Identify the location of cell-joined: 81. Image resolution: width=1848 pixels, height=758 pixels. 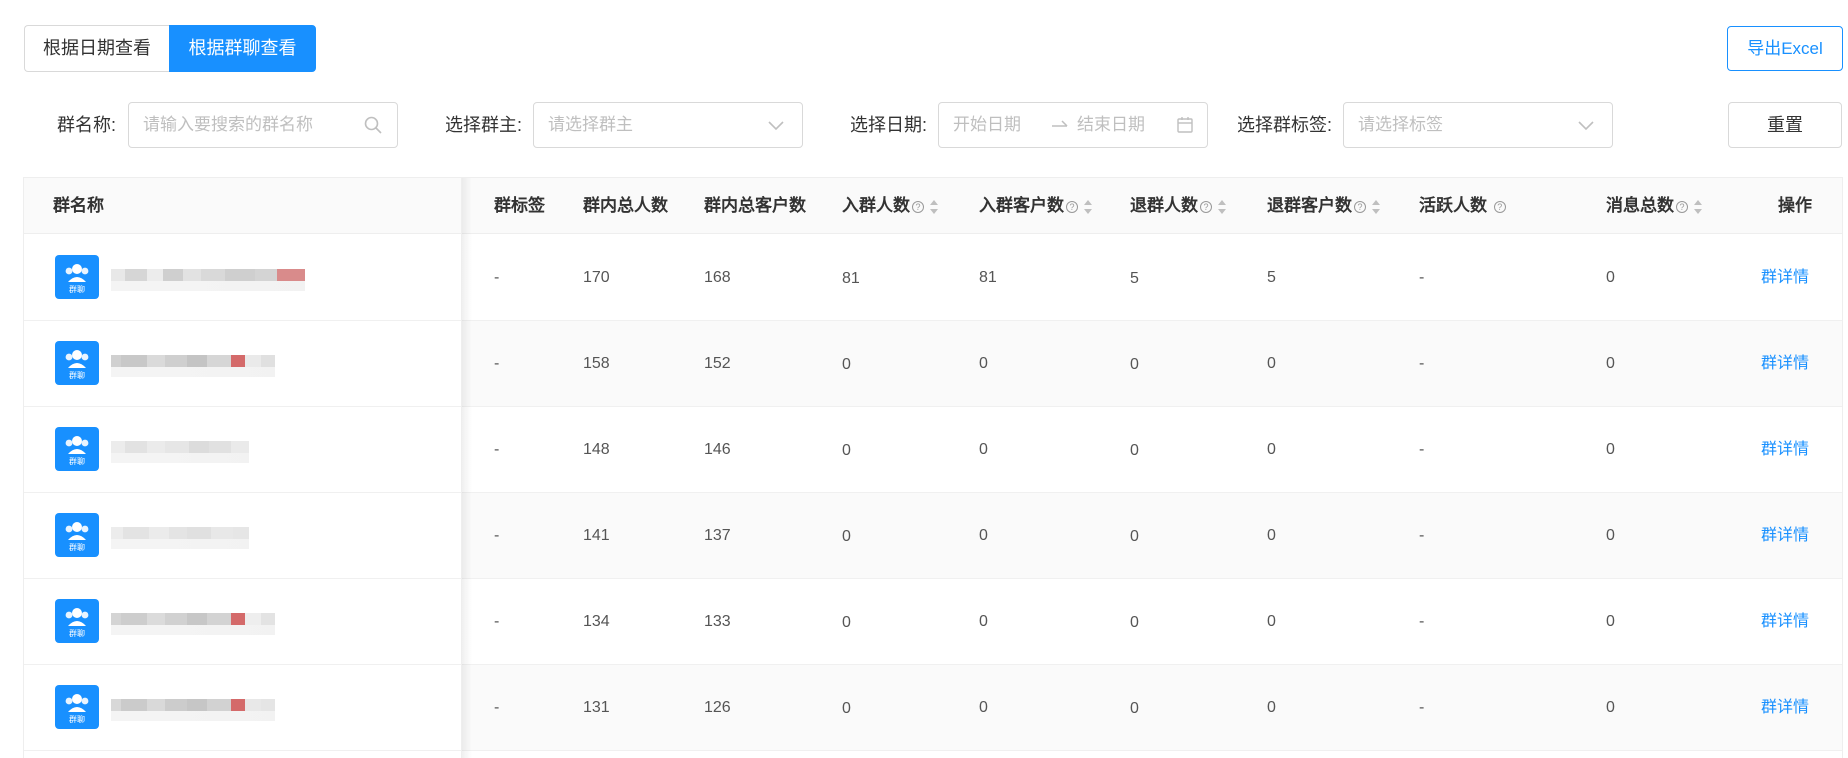
(851, 278).